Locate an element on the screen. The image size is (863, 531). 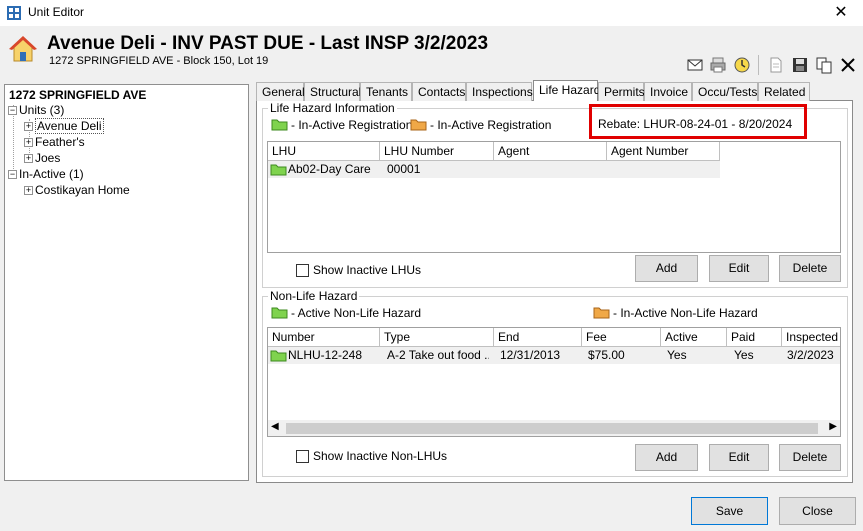
house-icon is located at coordinates (23, 49).